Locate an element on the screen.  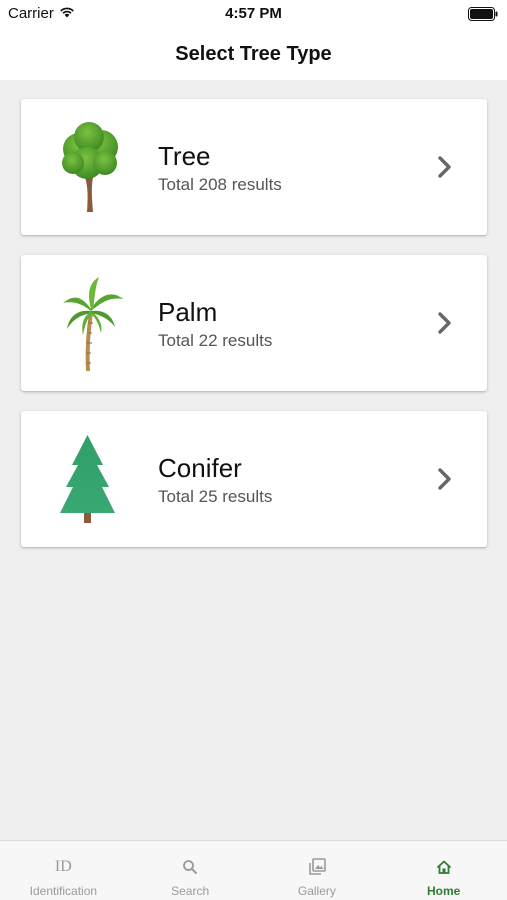
tree-type-count: Total 22 results is located at coordinates (215, 340).